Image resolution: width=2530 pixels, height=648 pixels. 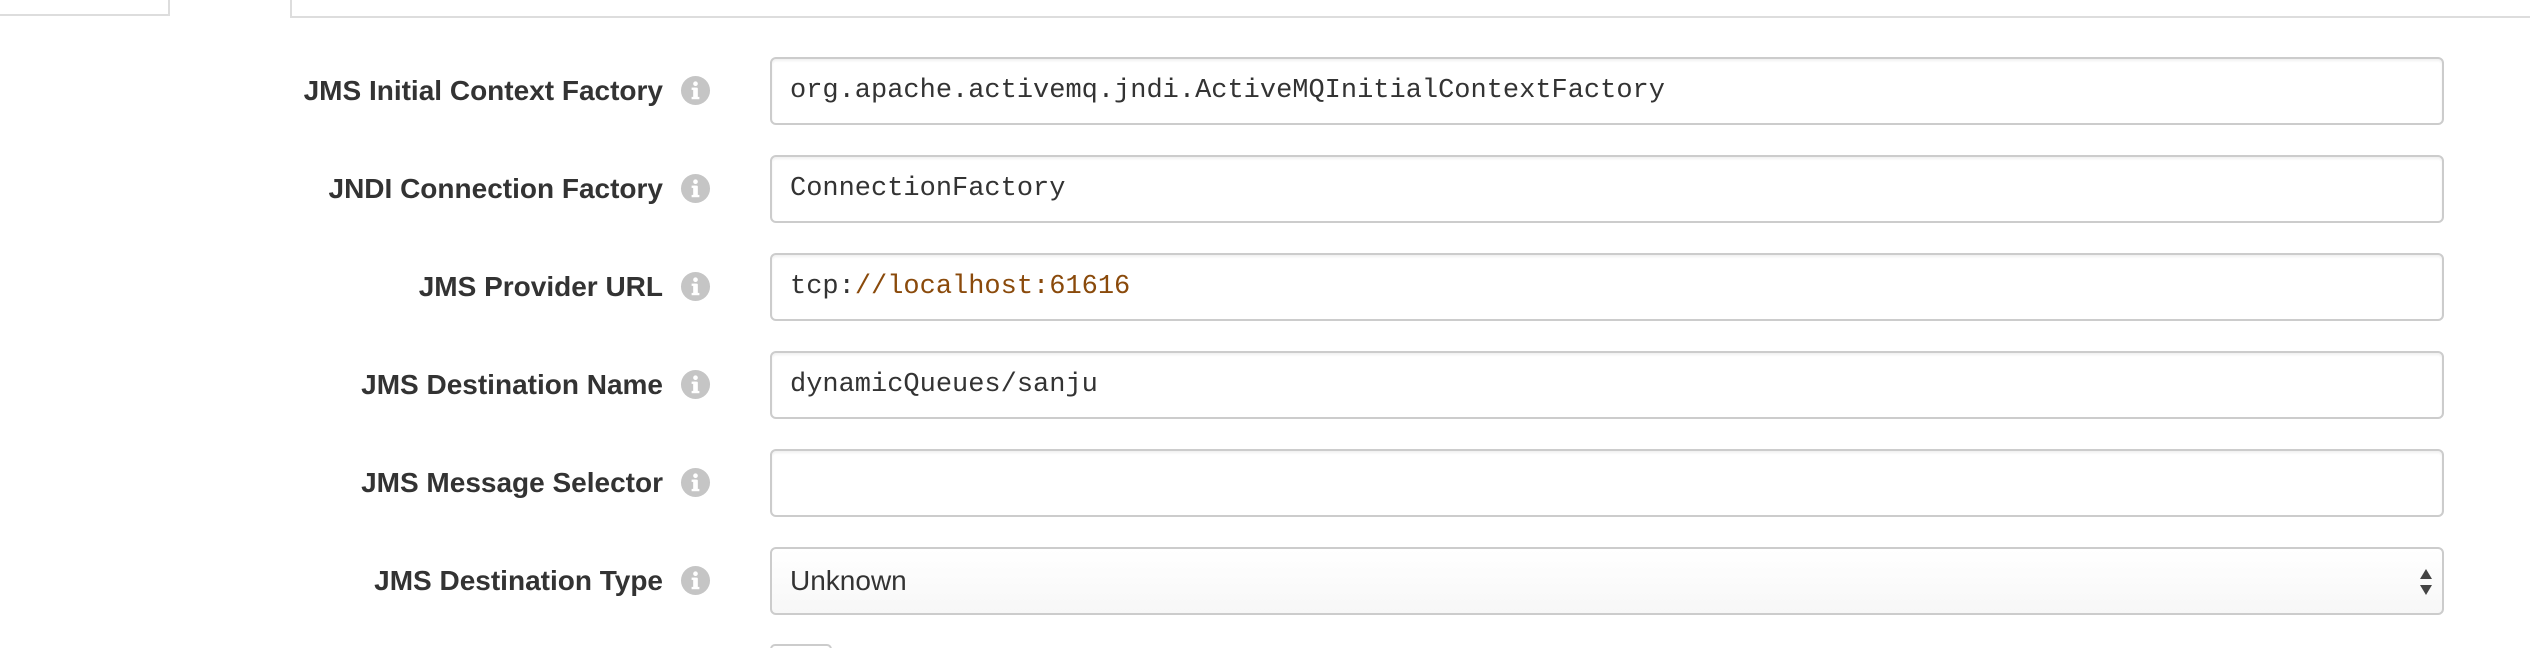 I want to click on destination-name-input: dynamicQueues/sanju, so click(x=1607, y=385).